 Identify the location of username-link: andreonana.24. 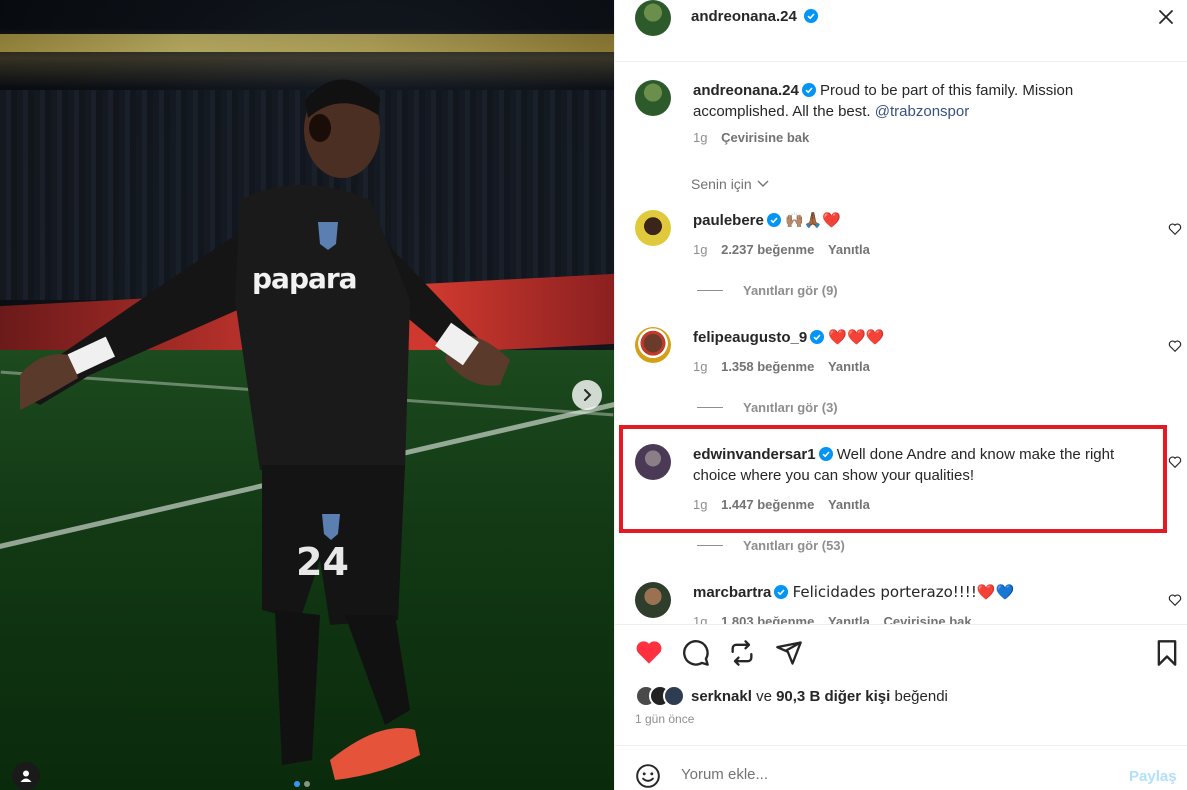
(744, 16).